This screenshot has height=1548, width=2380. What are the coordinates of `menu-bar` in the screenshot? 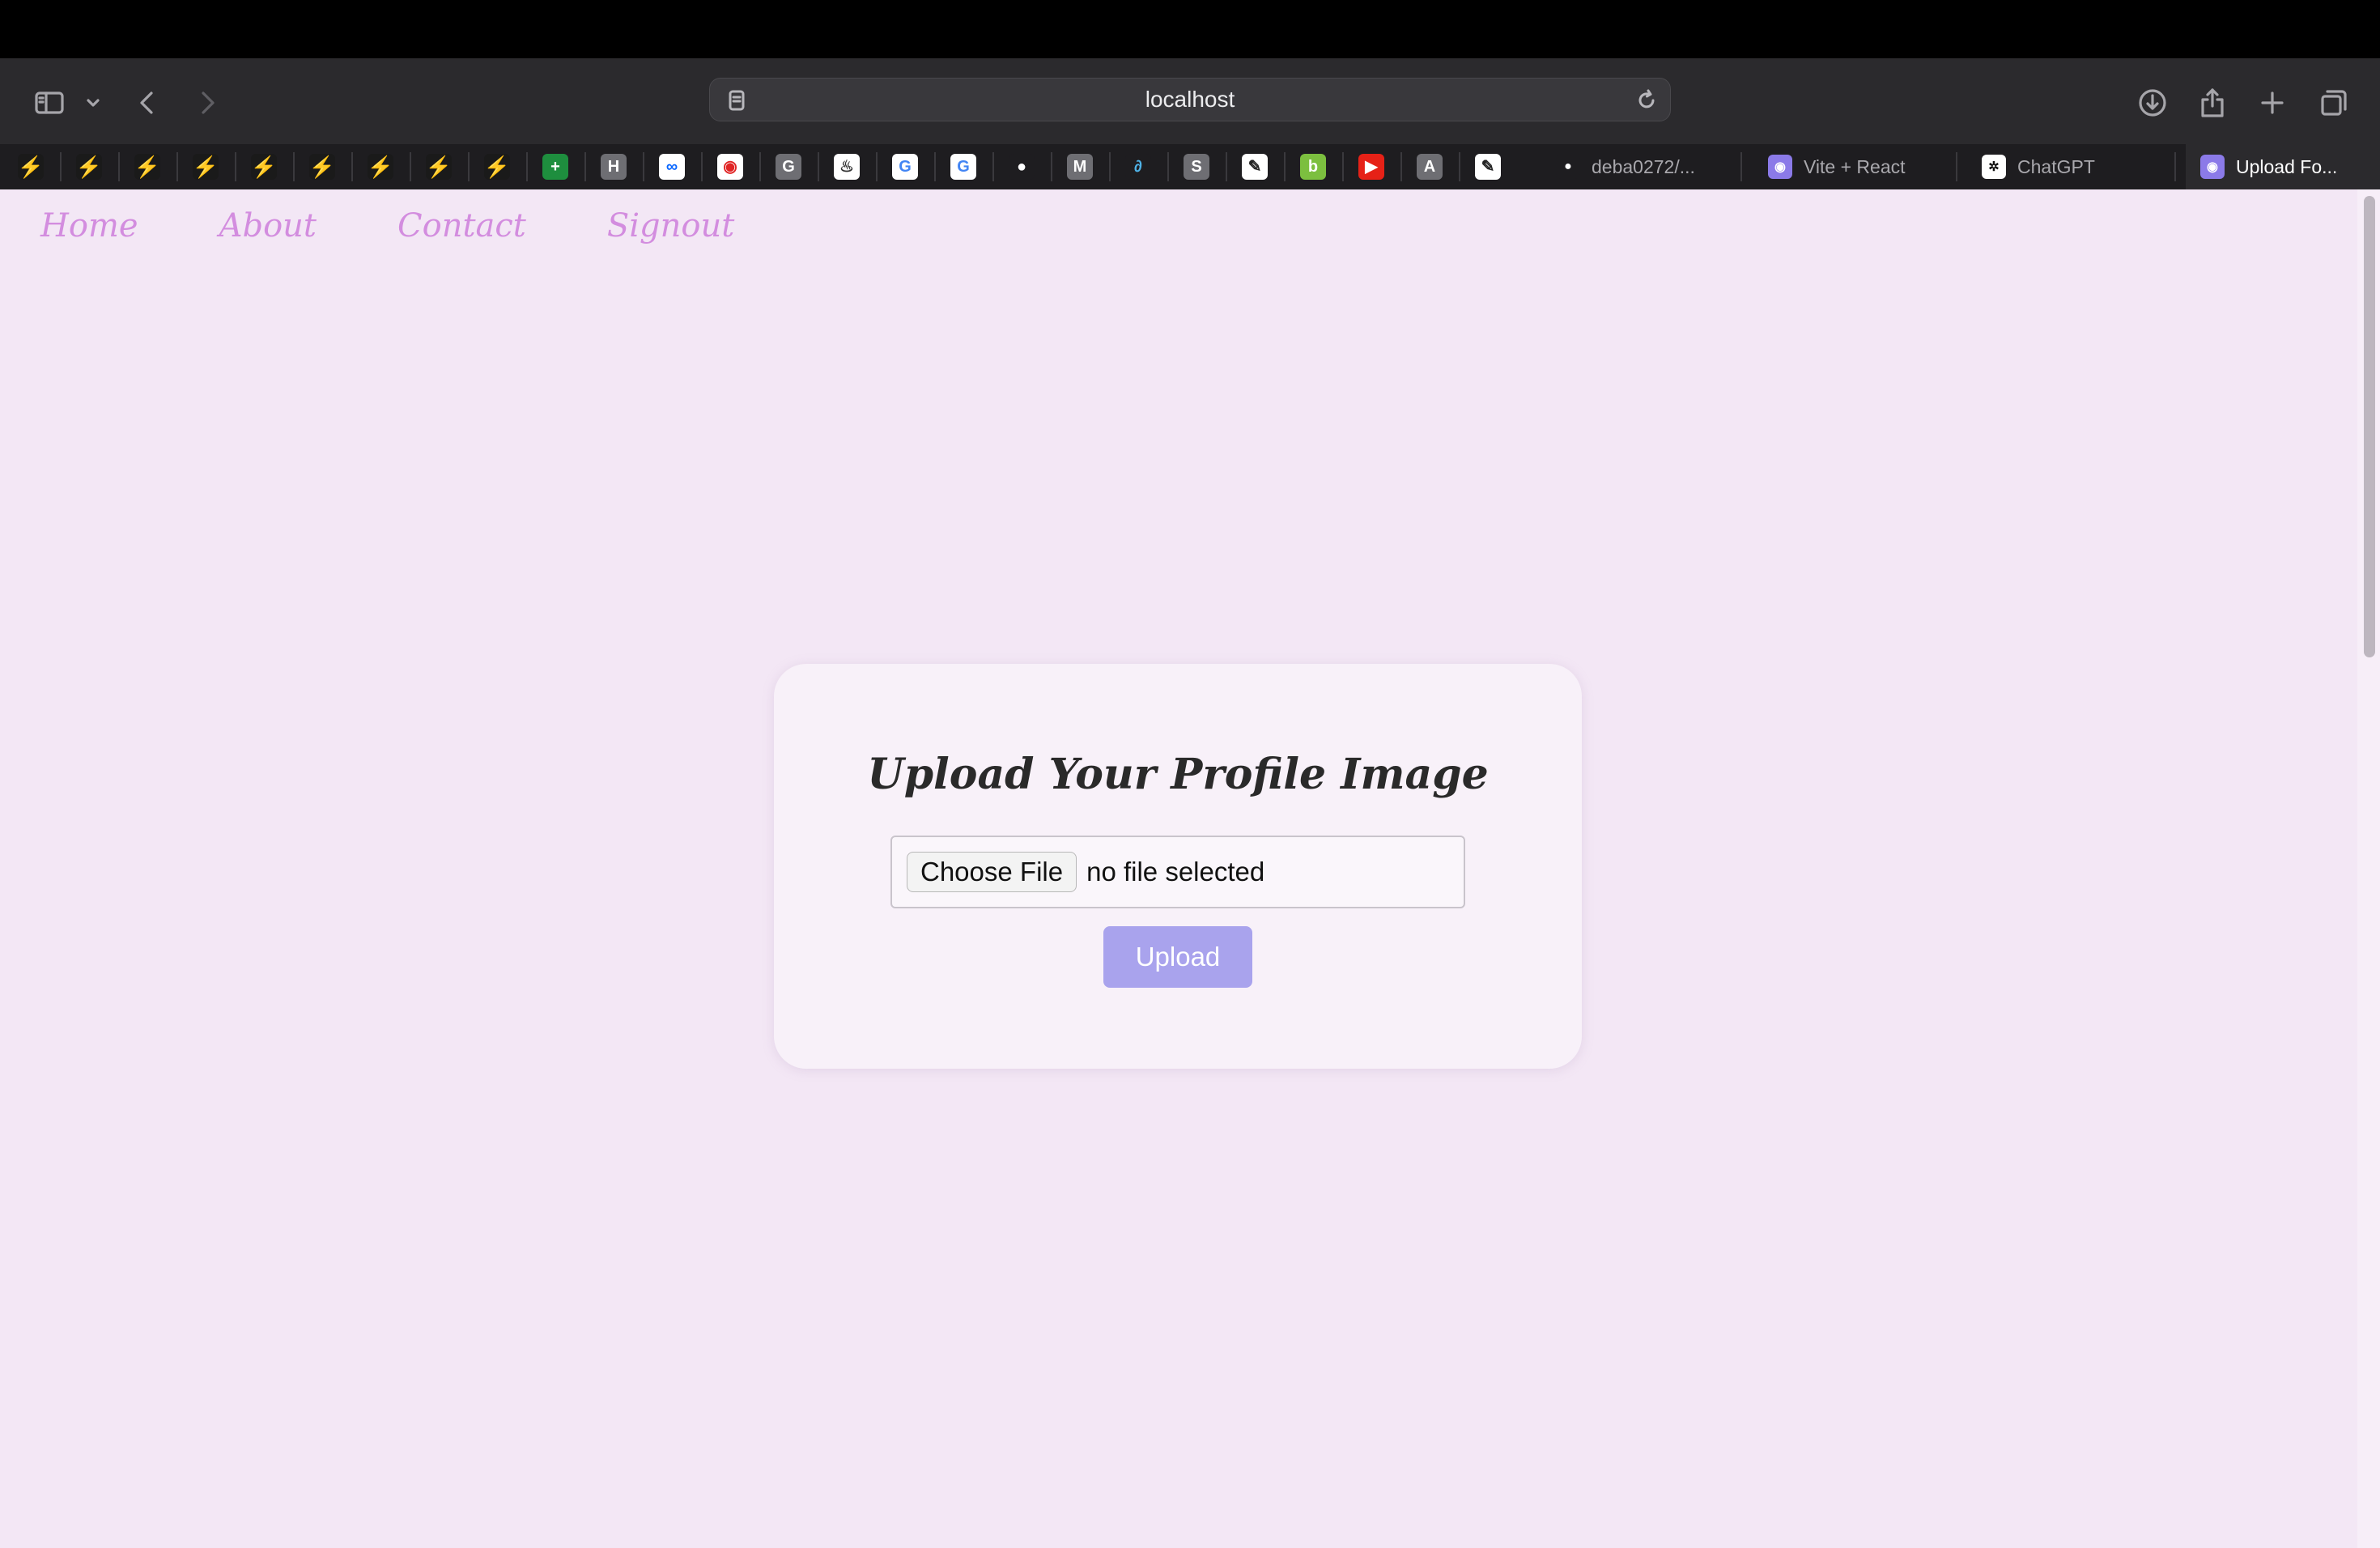 It's located at (1190, 29).